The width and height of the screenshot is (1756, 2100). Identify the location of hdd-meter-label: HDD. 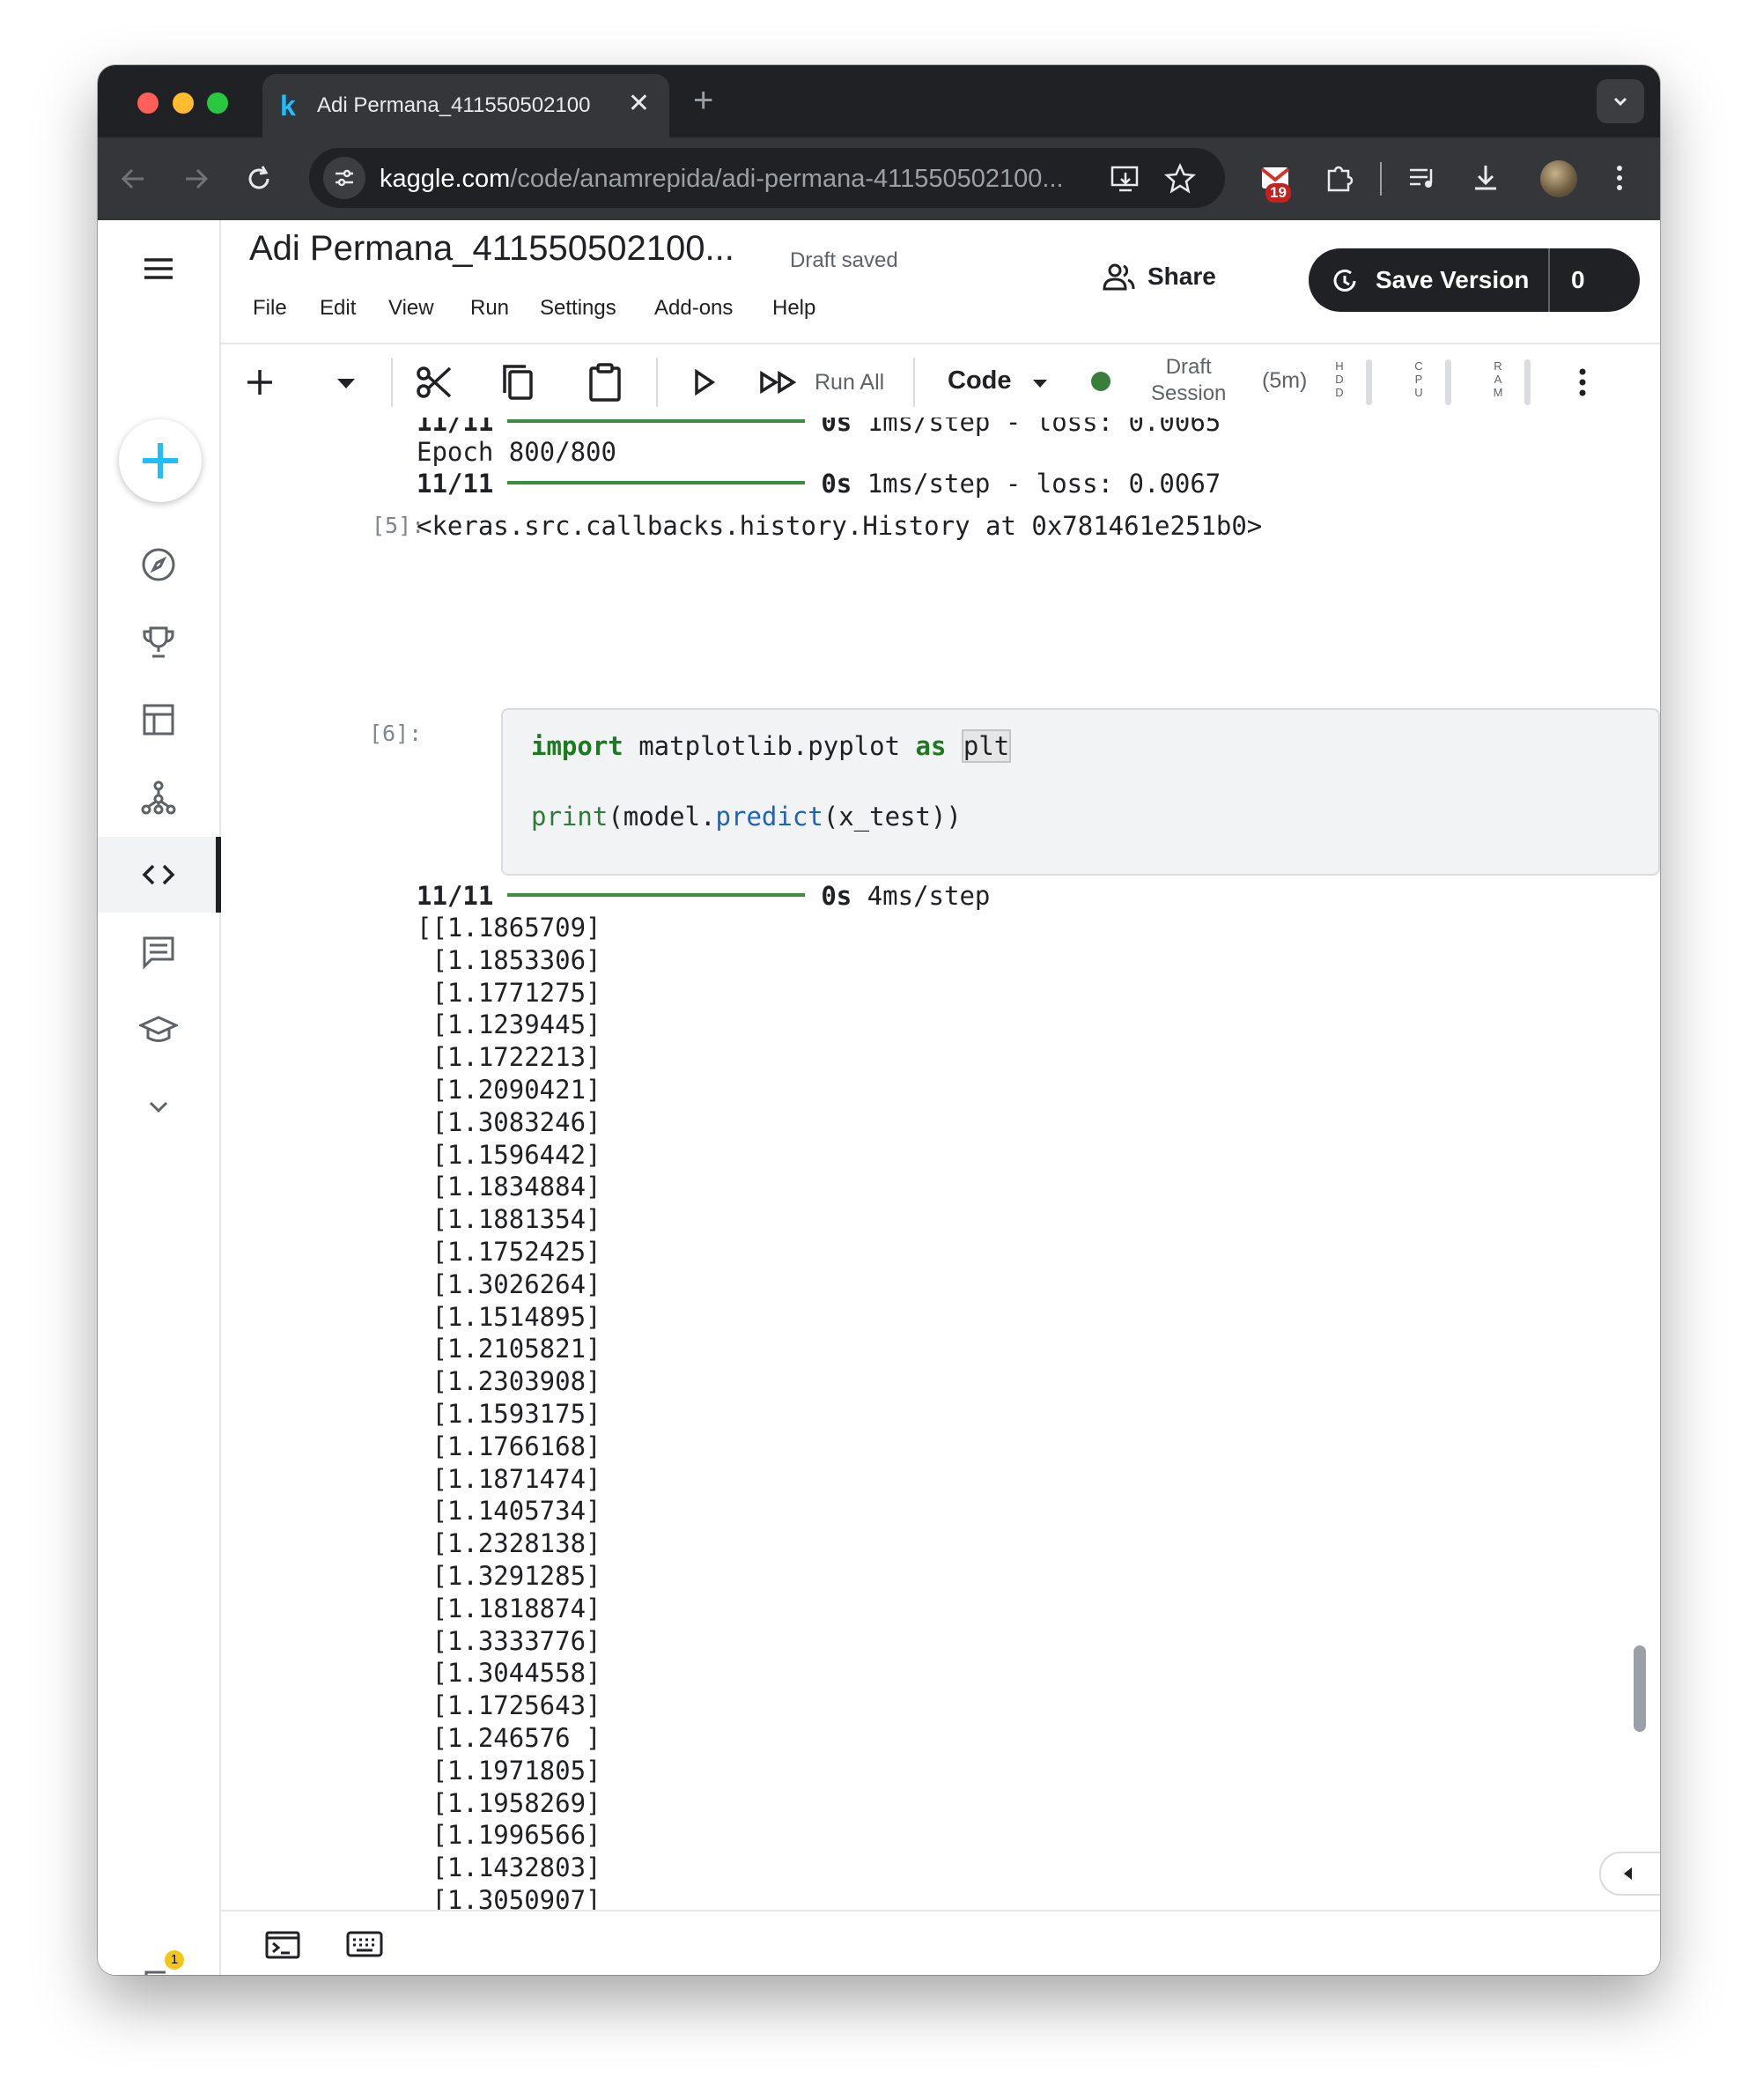
(1339, 379).